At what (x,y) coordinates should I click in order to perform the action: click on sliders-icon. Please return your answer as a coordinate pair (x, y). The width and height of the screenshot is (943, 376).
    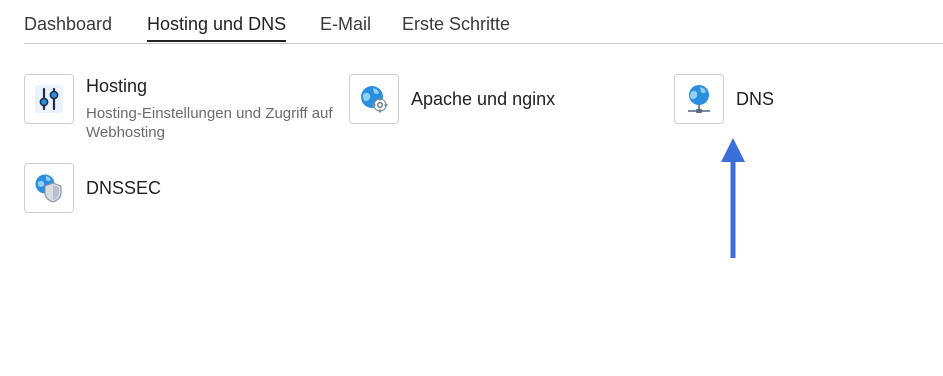
    Looking at the image, I should click on (49, 99).